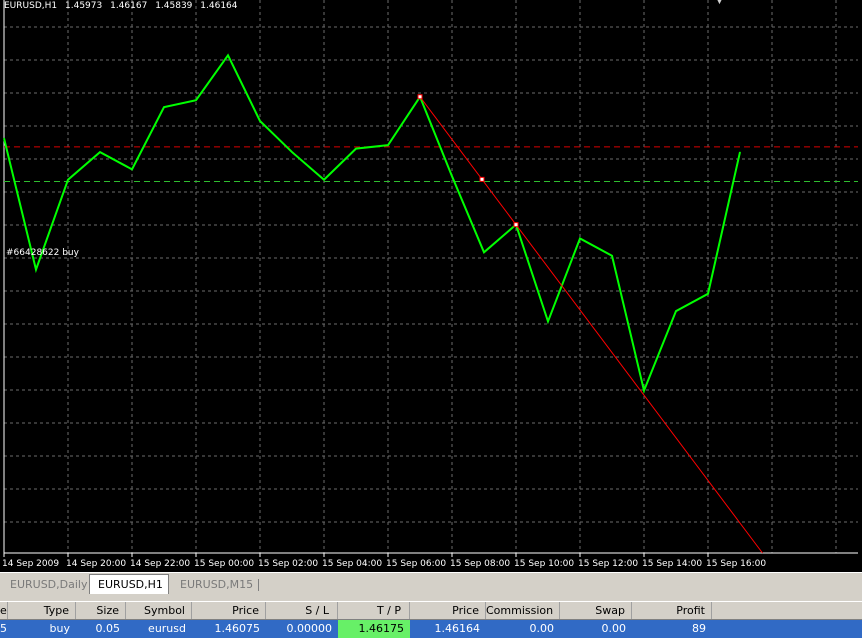  What do you see at coordinates (542, 628) in the screenshot?
I see `cell-commission: 0.00` at bounding box center [542, 628].